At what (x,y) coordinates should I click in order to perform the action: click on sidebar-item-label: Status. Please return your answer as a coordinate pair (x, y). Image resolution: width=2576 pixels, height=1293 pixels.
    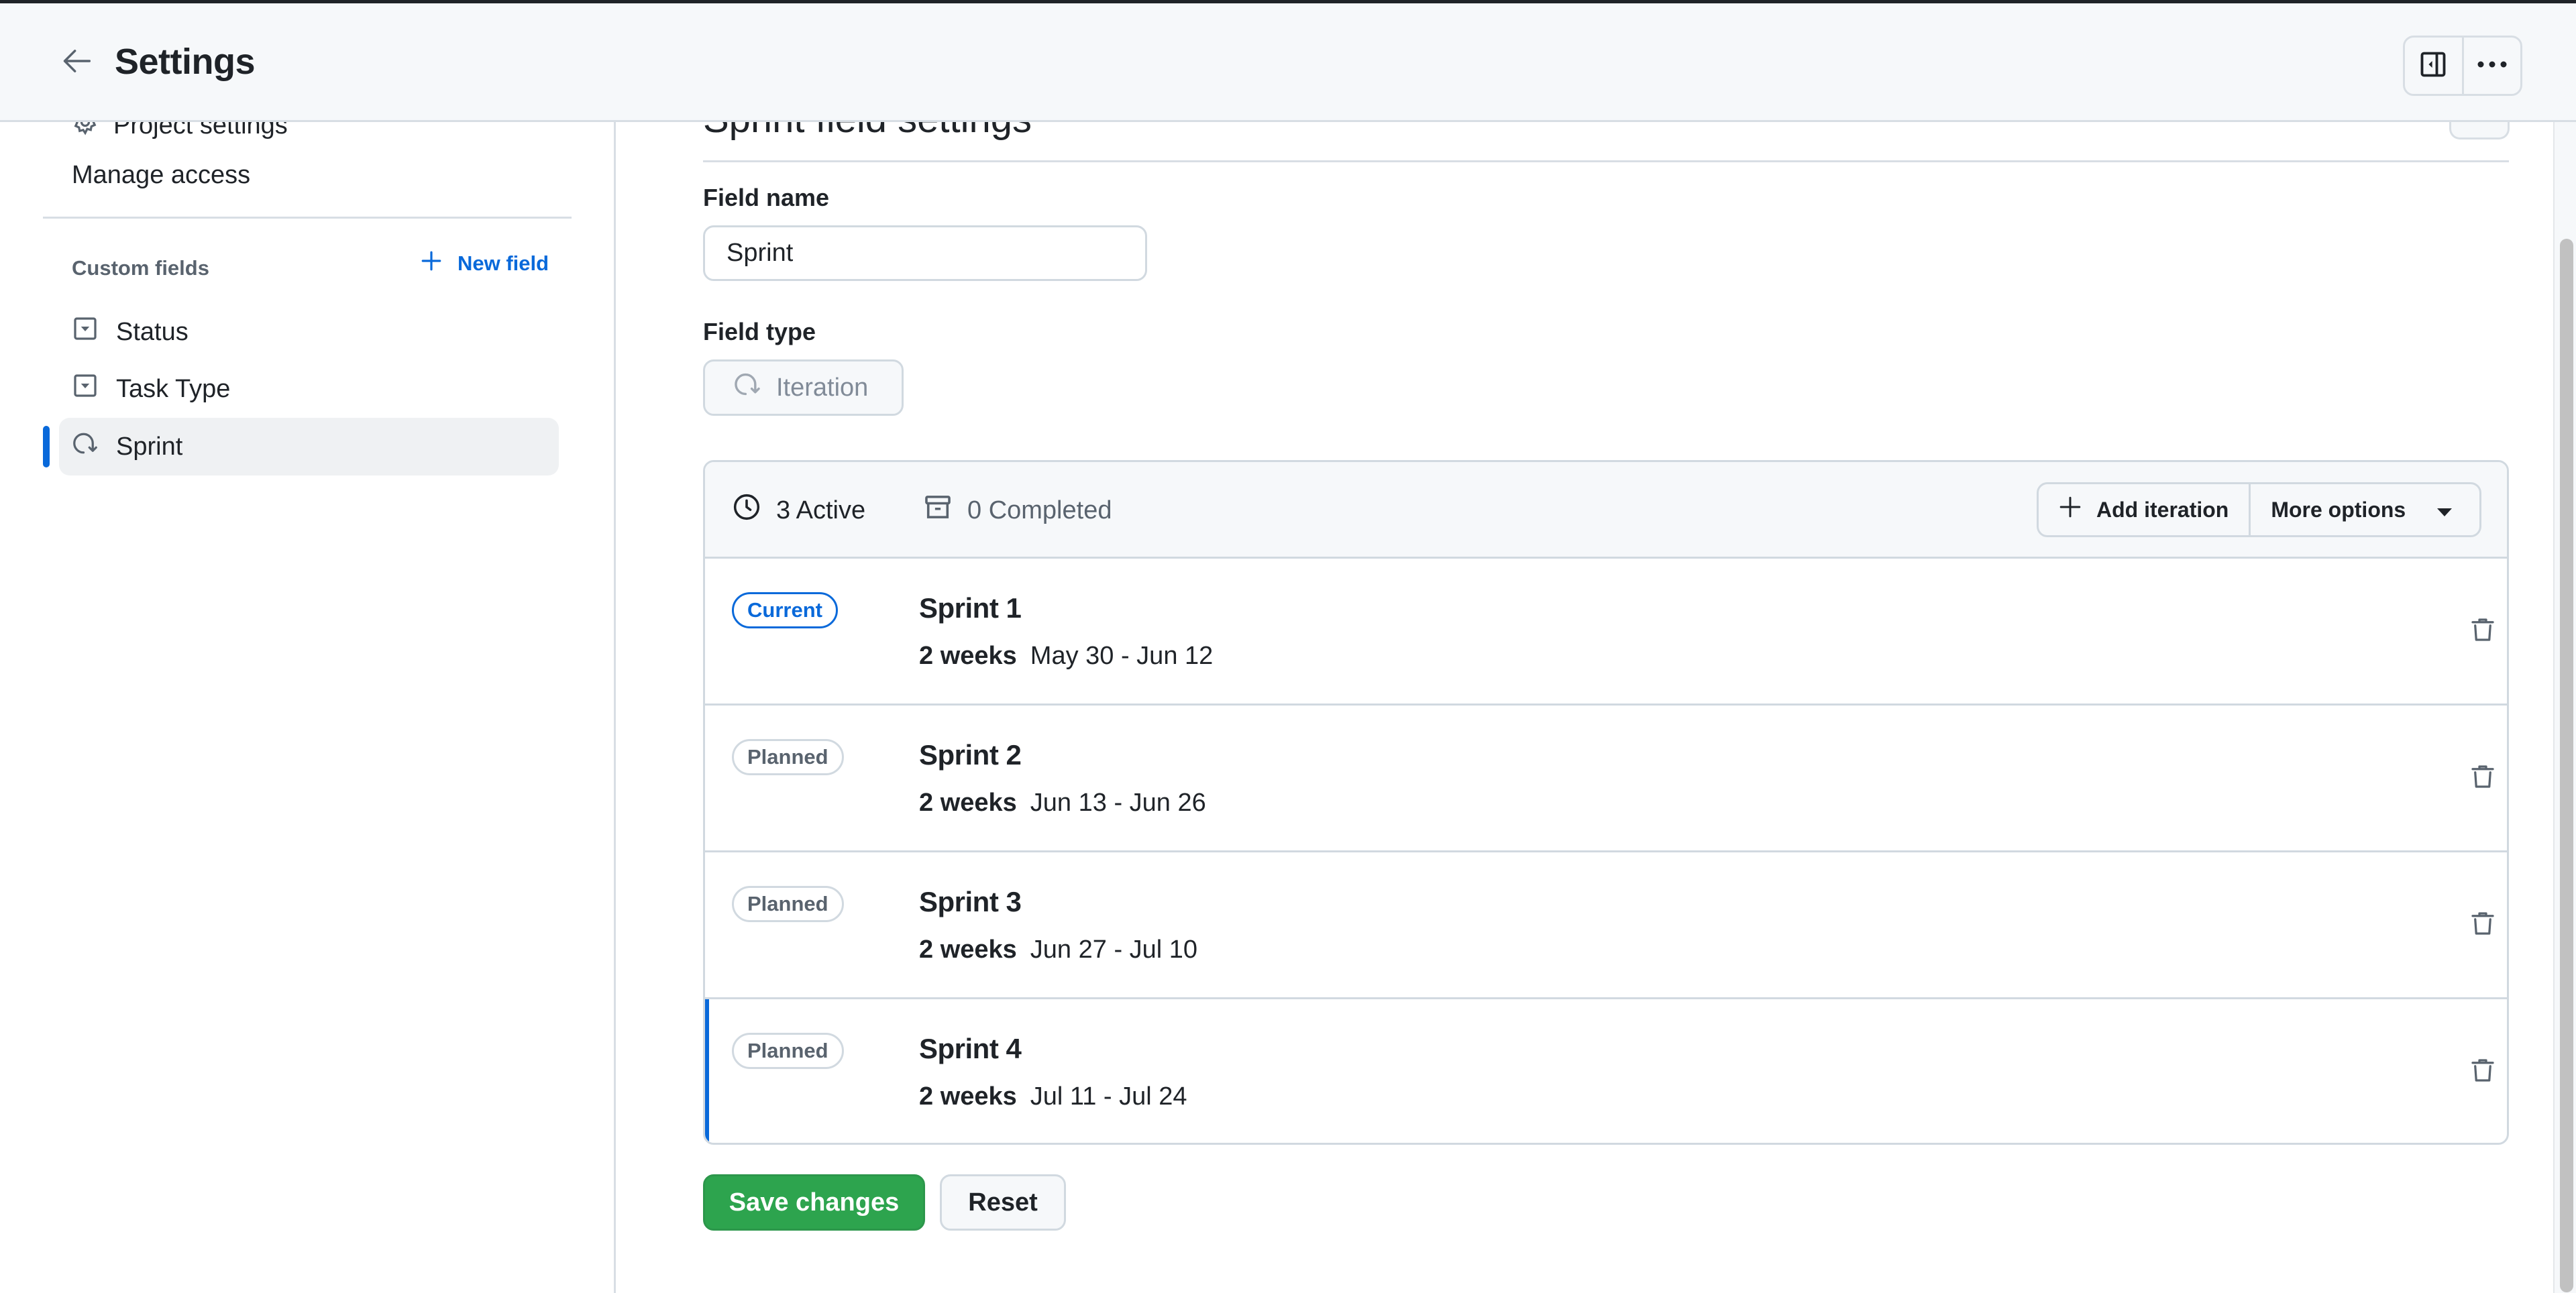
    Looking at the image, I should click on (152, 331).